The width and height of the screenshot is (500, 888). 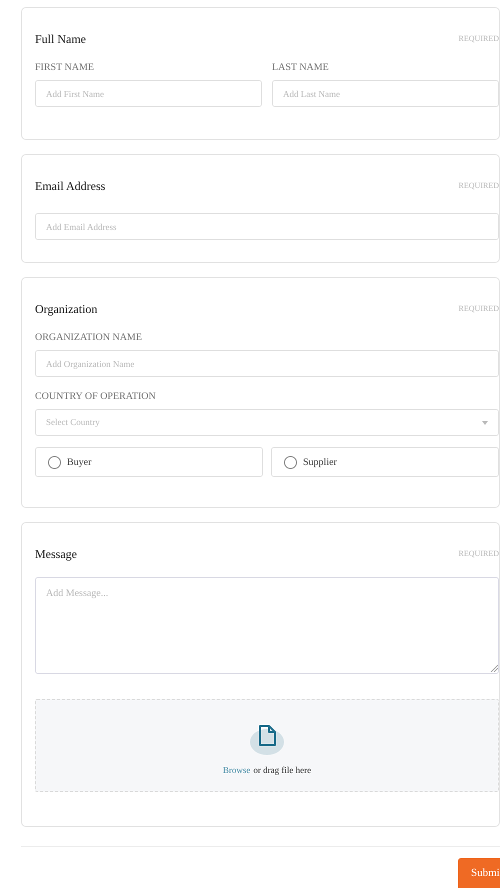 What do you see at coordinates (267, 226) in the screenshot?
I see `text-field: Add Email Address` at bounding box center [267, 226].